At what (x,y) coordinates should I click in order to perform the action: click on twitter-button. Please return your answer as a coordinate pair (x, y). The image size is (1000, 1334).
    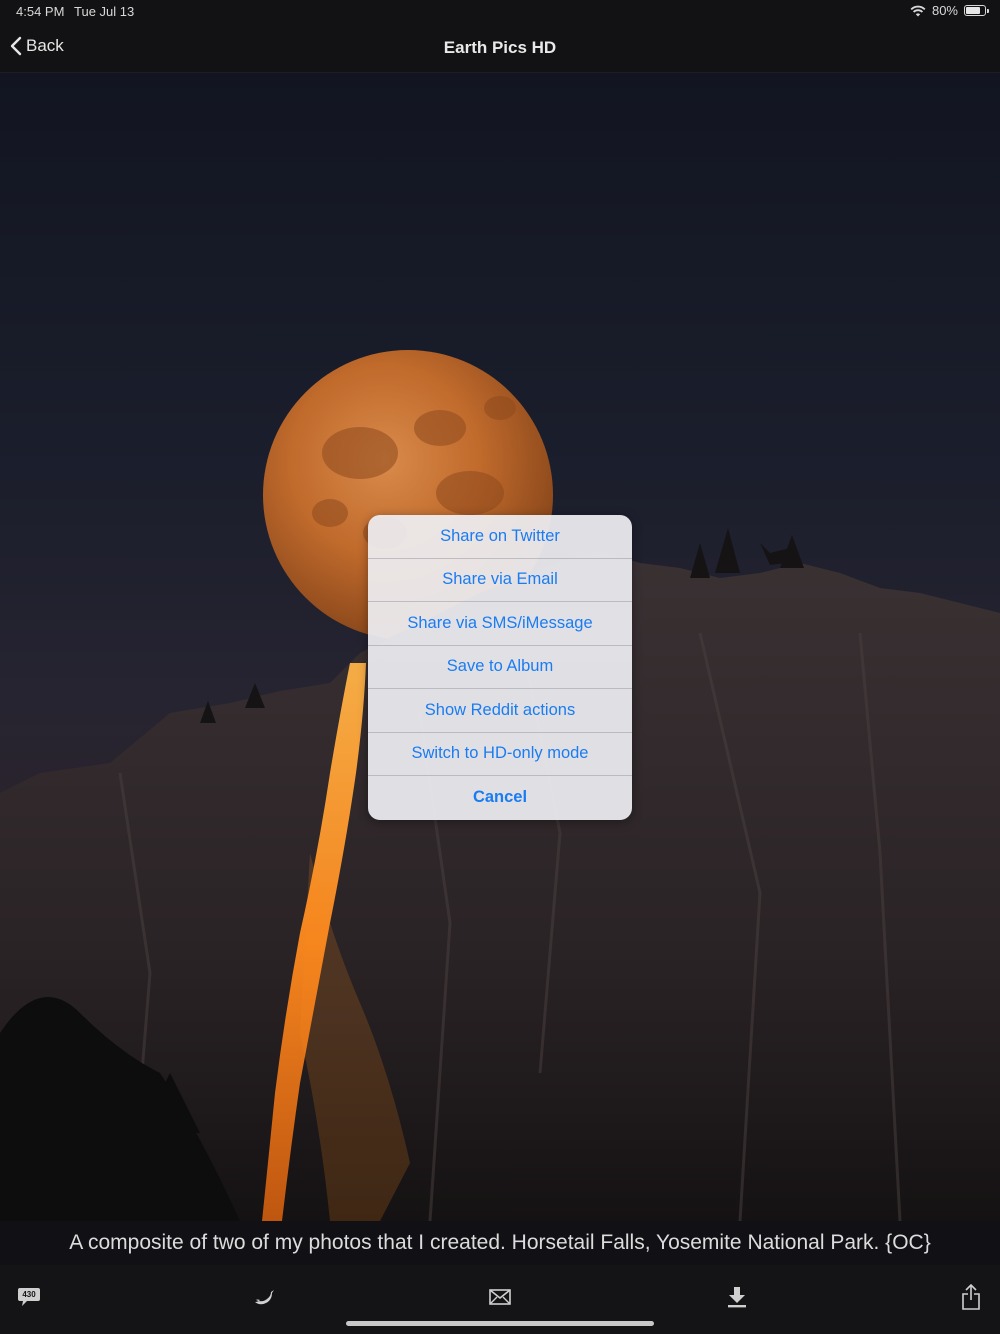
    Looking at the image, I should click on (265, 1297).